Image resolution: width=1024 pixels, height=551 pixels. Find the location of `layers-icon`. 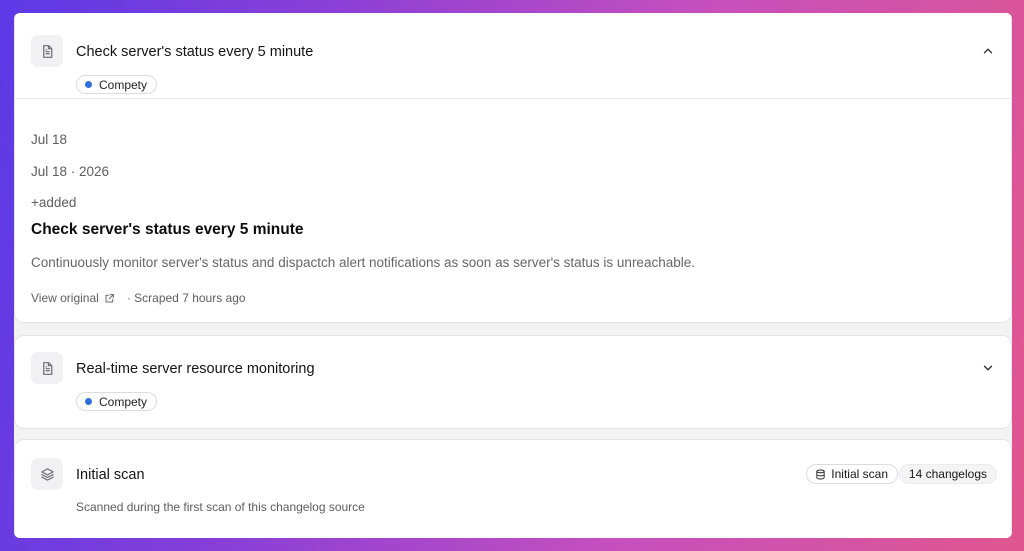

layers-icon is located at coordinates (47, 474).